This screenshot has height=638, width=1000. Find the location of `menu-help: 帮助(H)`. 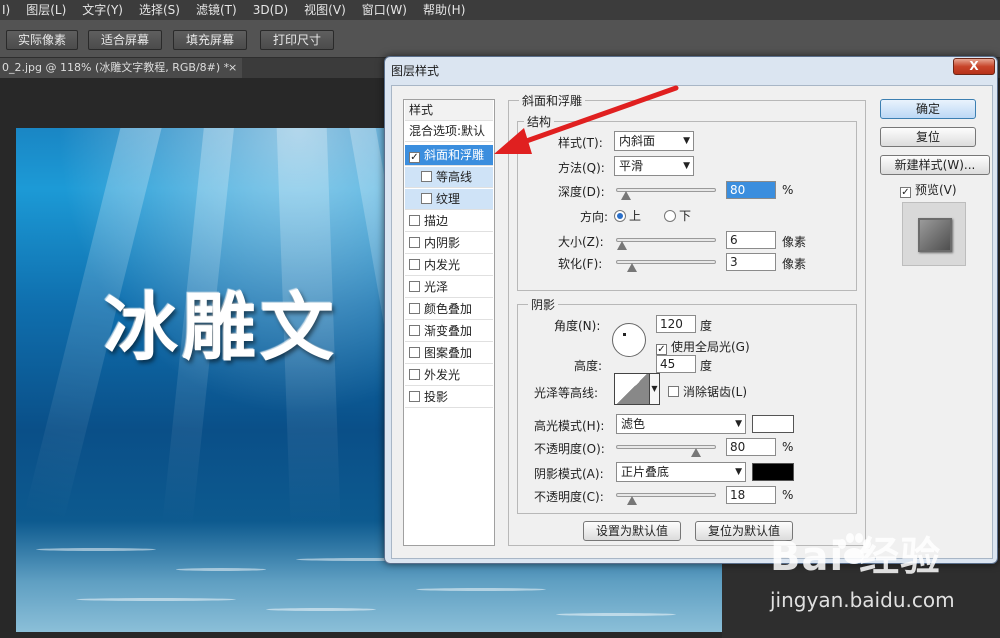

menu-help: 帮助(H) is located at coordinates (444, 10).